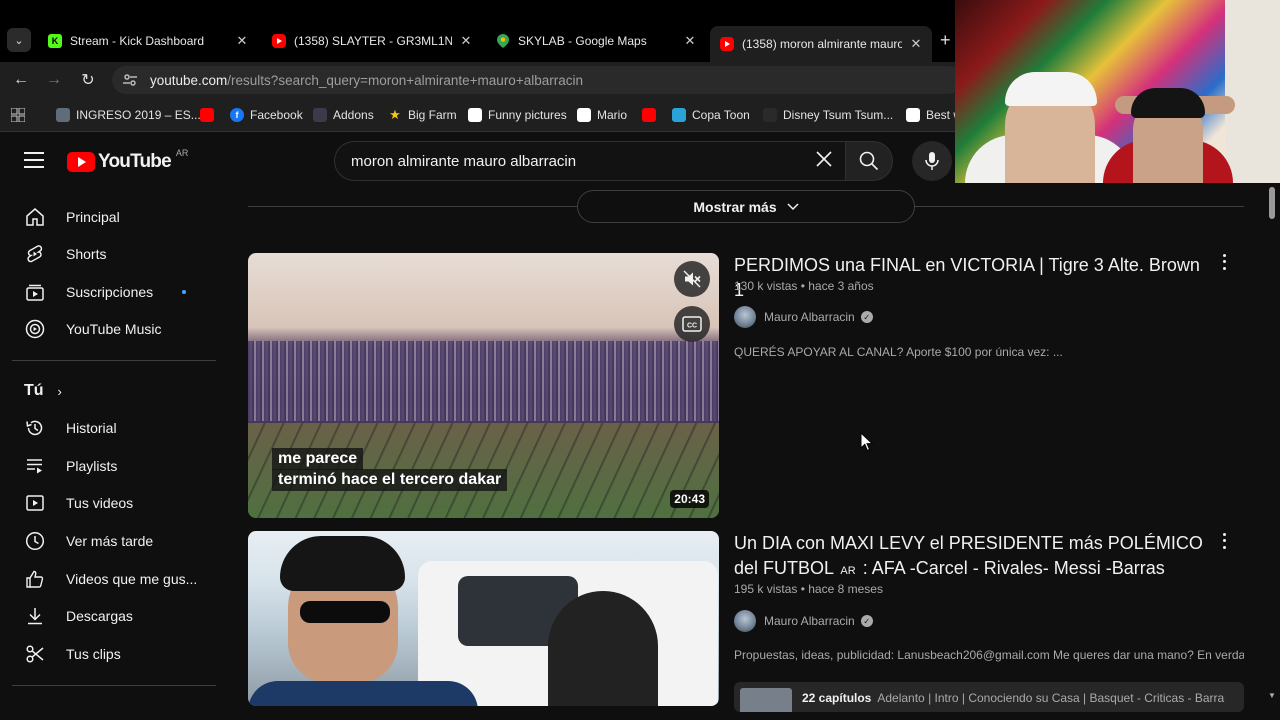  I want to click on closed-captions-icon: CC, so click(692, 324).